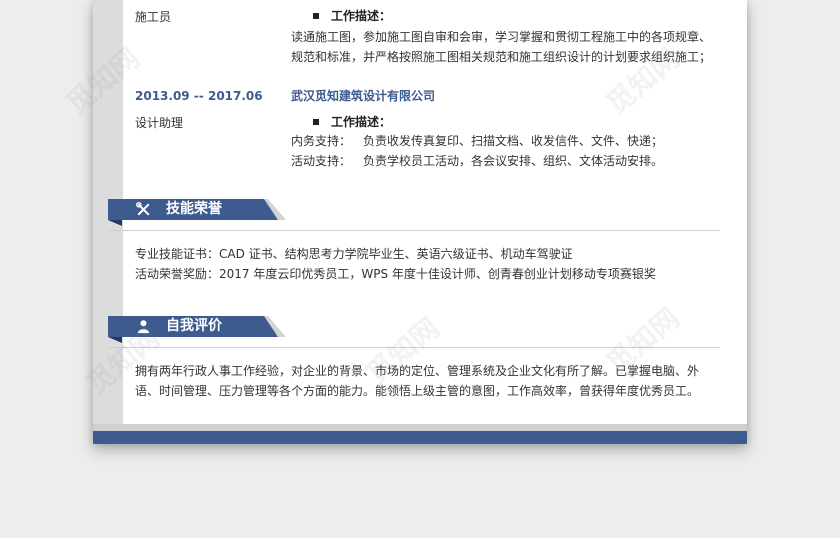 This screenshot has width=840, height=538. Describe the element at coordinates (321, 161) in the screenshot. I see `duty-label: 活动支持：` at that location.